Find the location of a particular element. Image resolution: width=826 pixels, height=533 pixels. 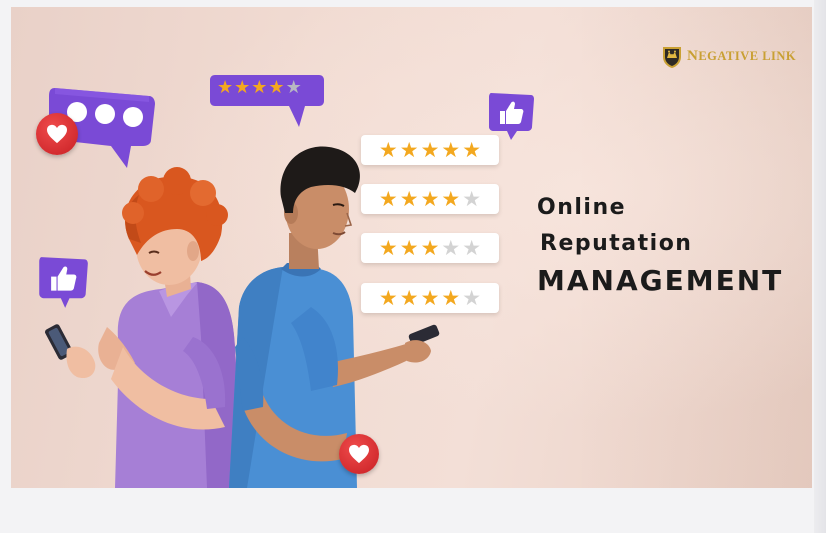

brand-logo: Negative Link is located at coordinates (728, 56).